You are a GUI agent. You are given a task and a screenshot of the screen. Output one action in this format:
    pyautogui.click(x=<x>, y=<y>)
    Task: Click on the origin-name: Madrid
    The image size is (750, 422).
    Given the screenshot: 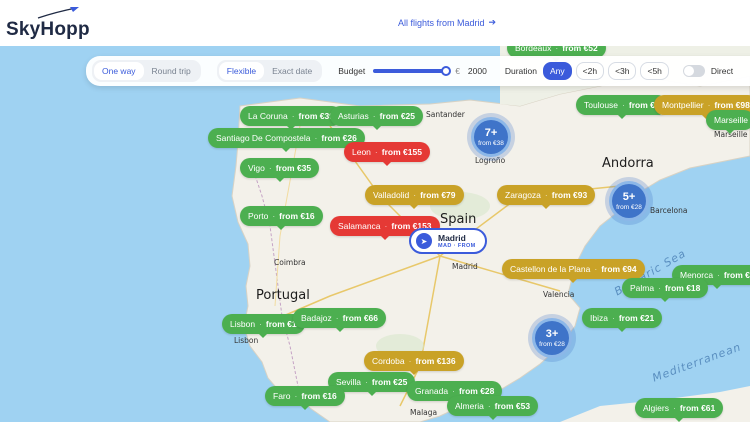 What is the action you would take?
    pyautogui.click(x=452, y=238)
    